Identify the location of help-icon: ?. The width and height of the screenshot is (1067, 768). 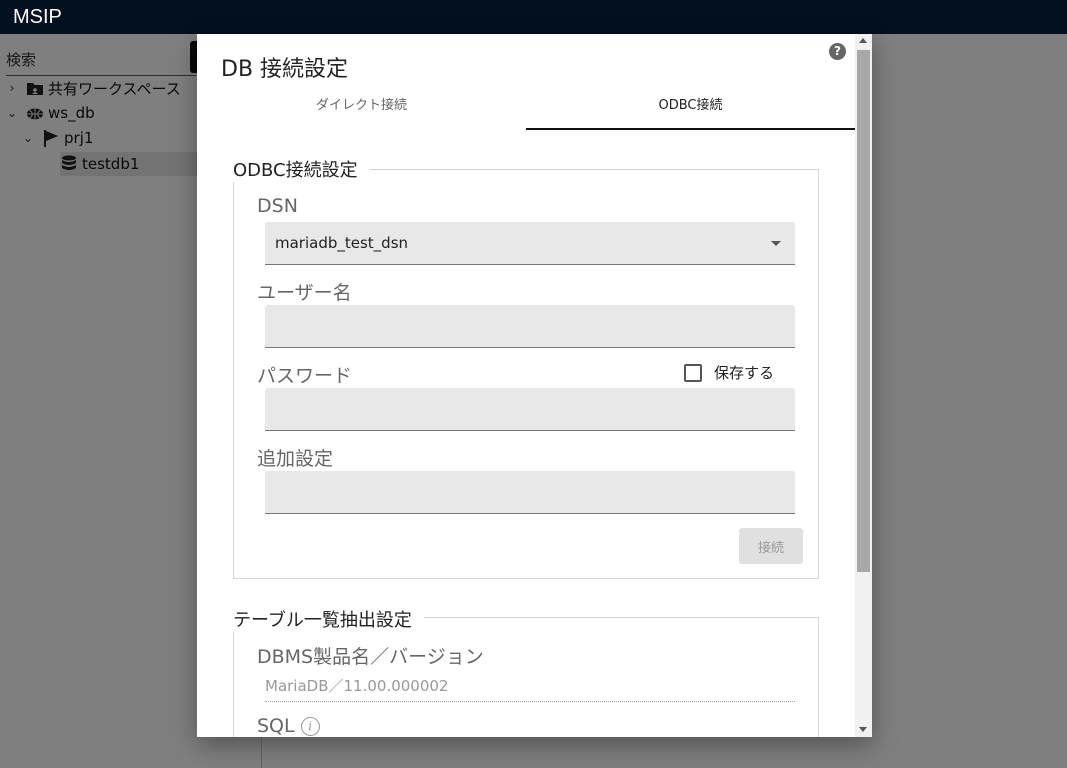
(837, 51).